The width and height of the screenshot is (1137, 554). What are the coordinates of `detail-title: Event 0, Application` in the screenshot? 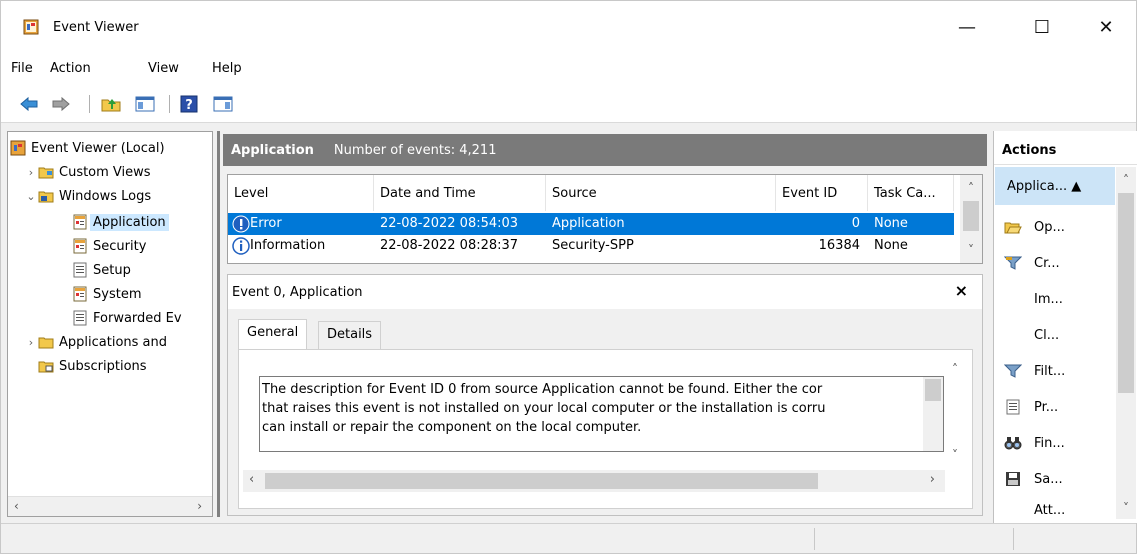 It's located at (297, 292).